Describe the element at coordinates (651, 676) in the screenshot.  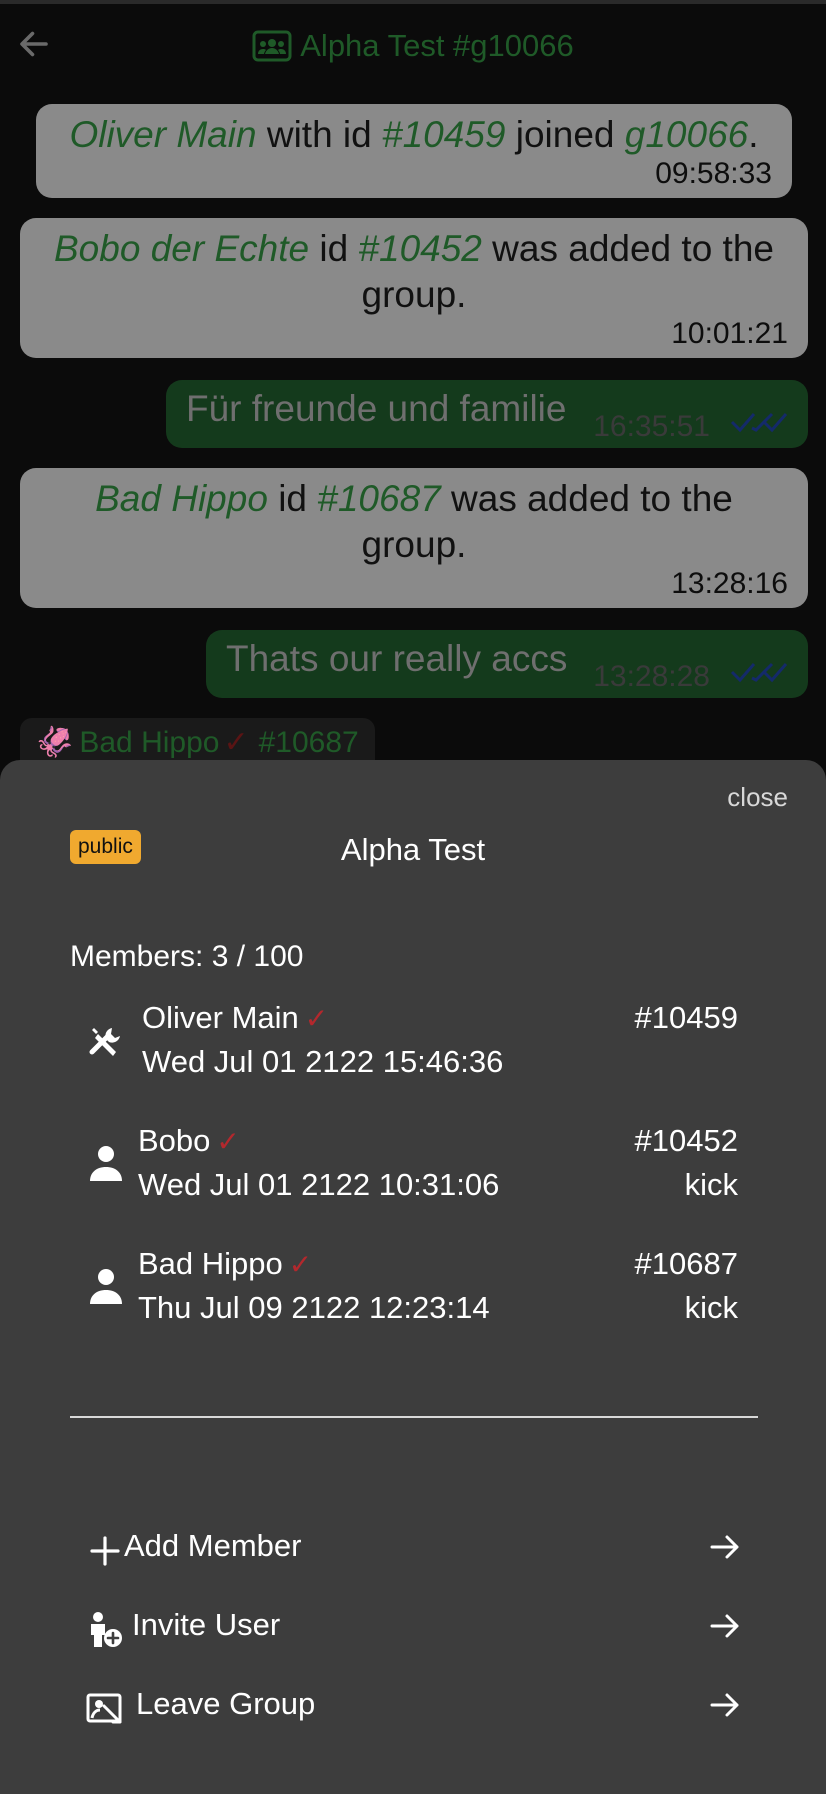
I see `message-time: 13:28:28` at that location.